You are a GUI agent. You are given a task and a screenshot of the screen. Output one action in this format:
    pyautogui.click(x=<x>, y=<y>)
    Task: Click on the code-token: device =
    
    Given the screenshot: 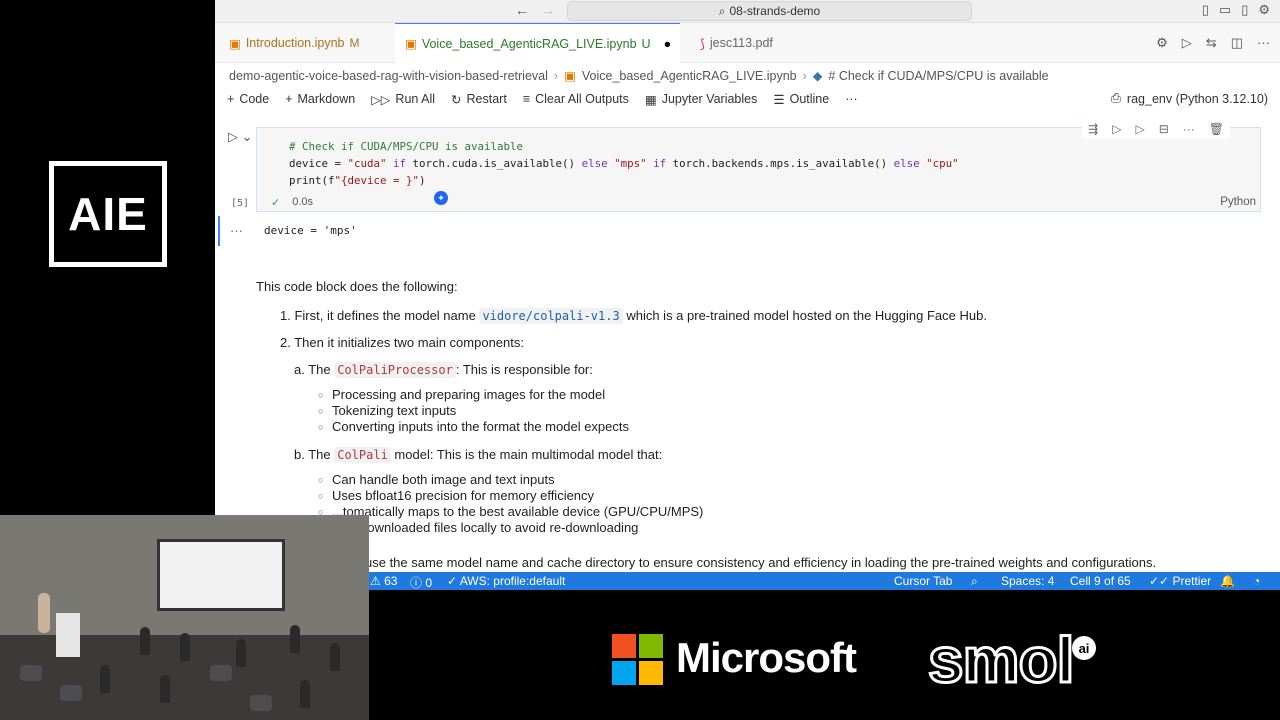 What is the action you would take?
    pyautogui.click(x=318, y=163)
    